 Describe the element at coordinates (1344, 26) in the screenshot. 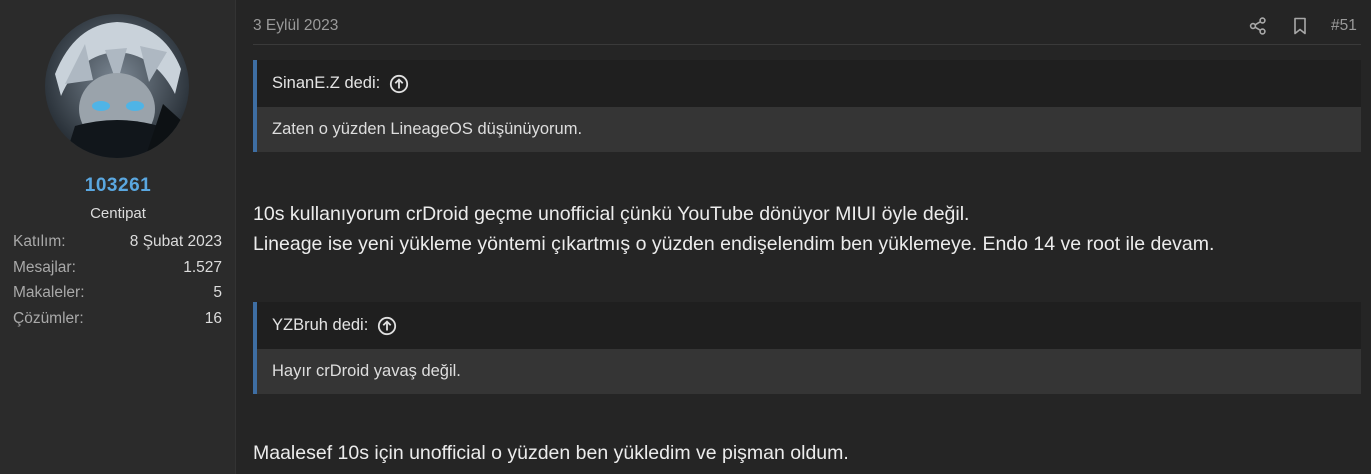

I see `post-number: #51` at that location.